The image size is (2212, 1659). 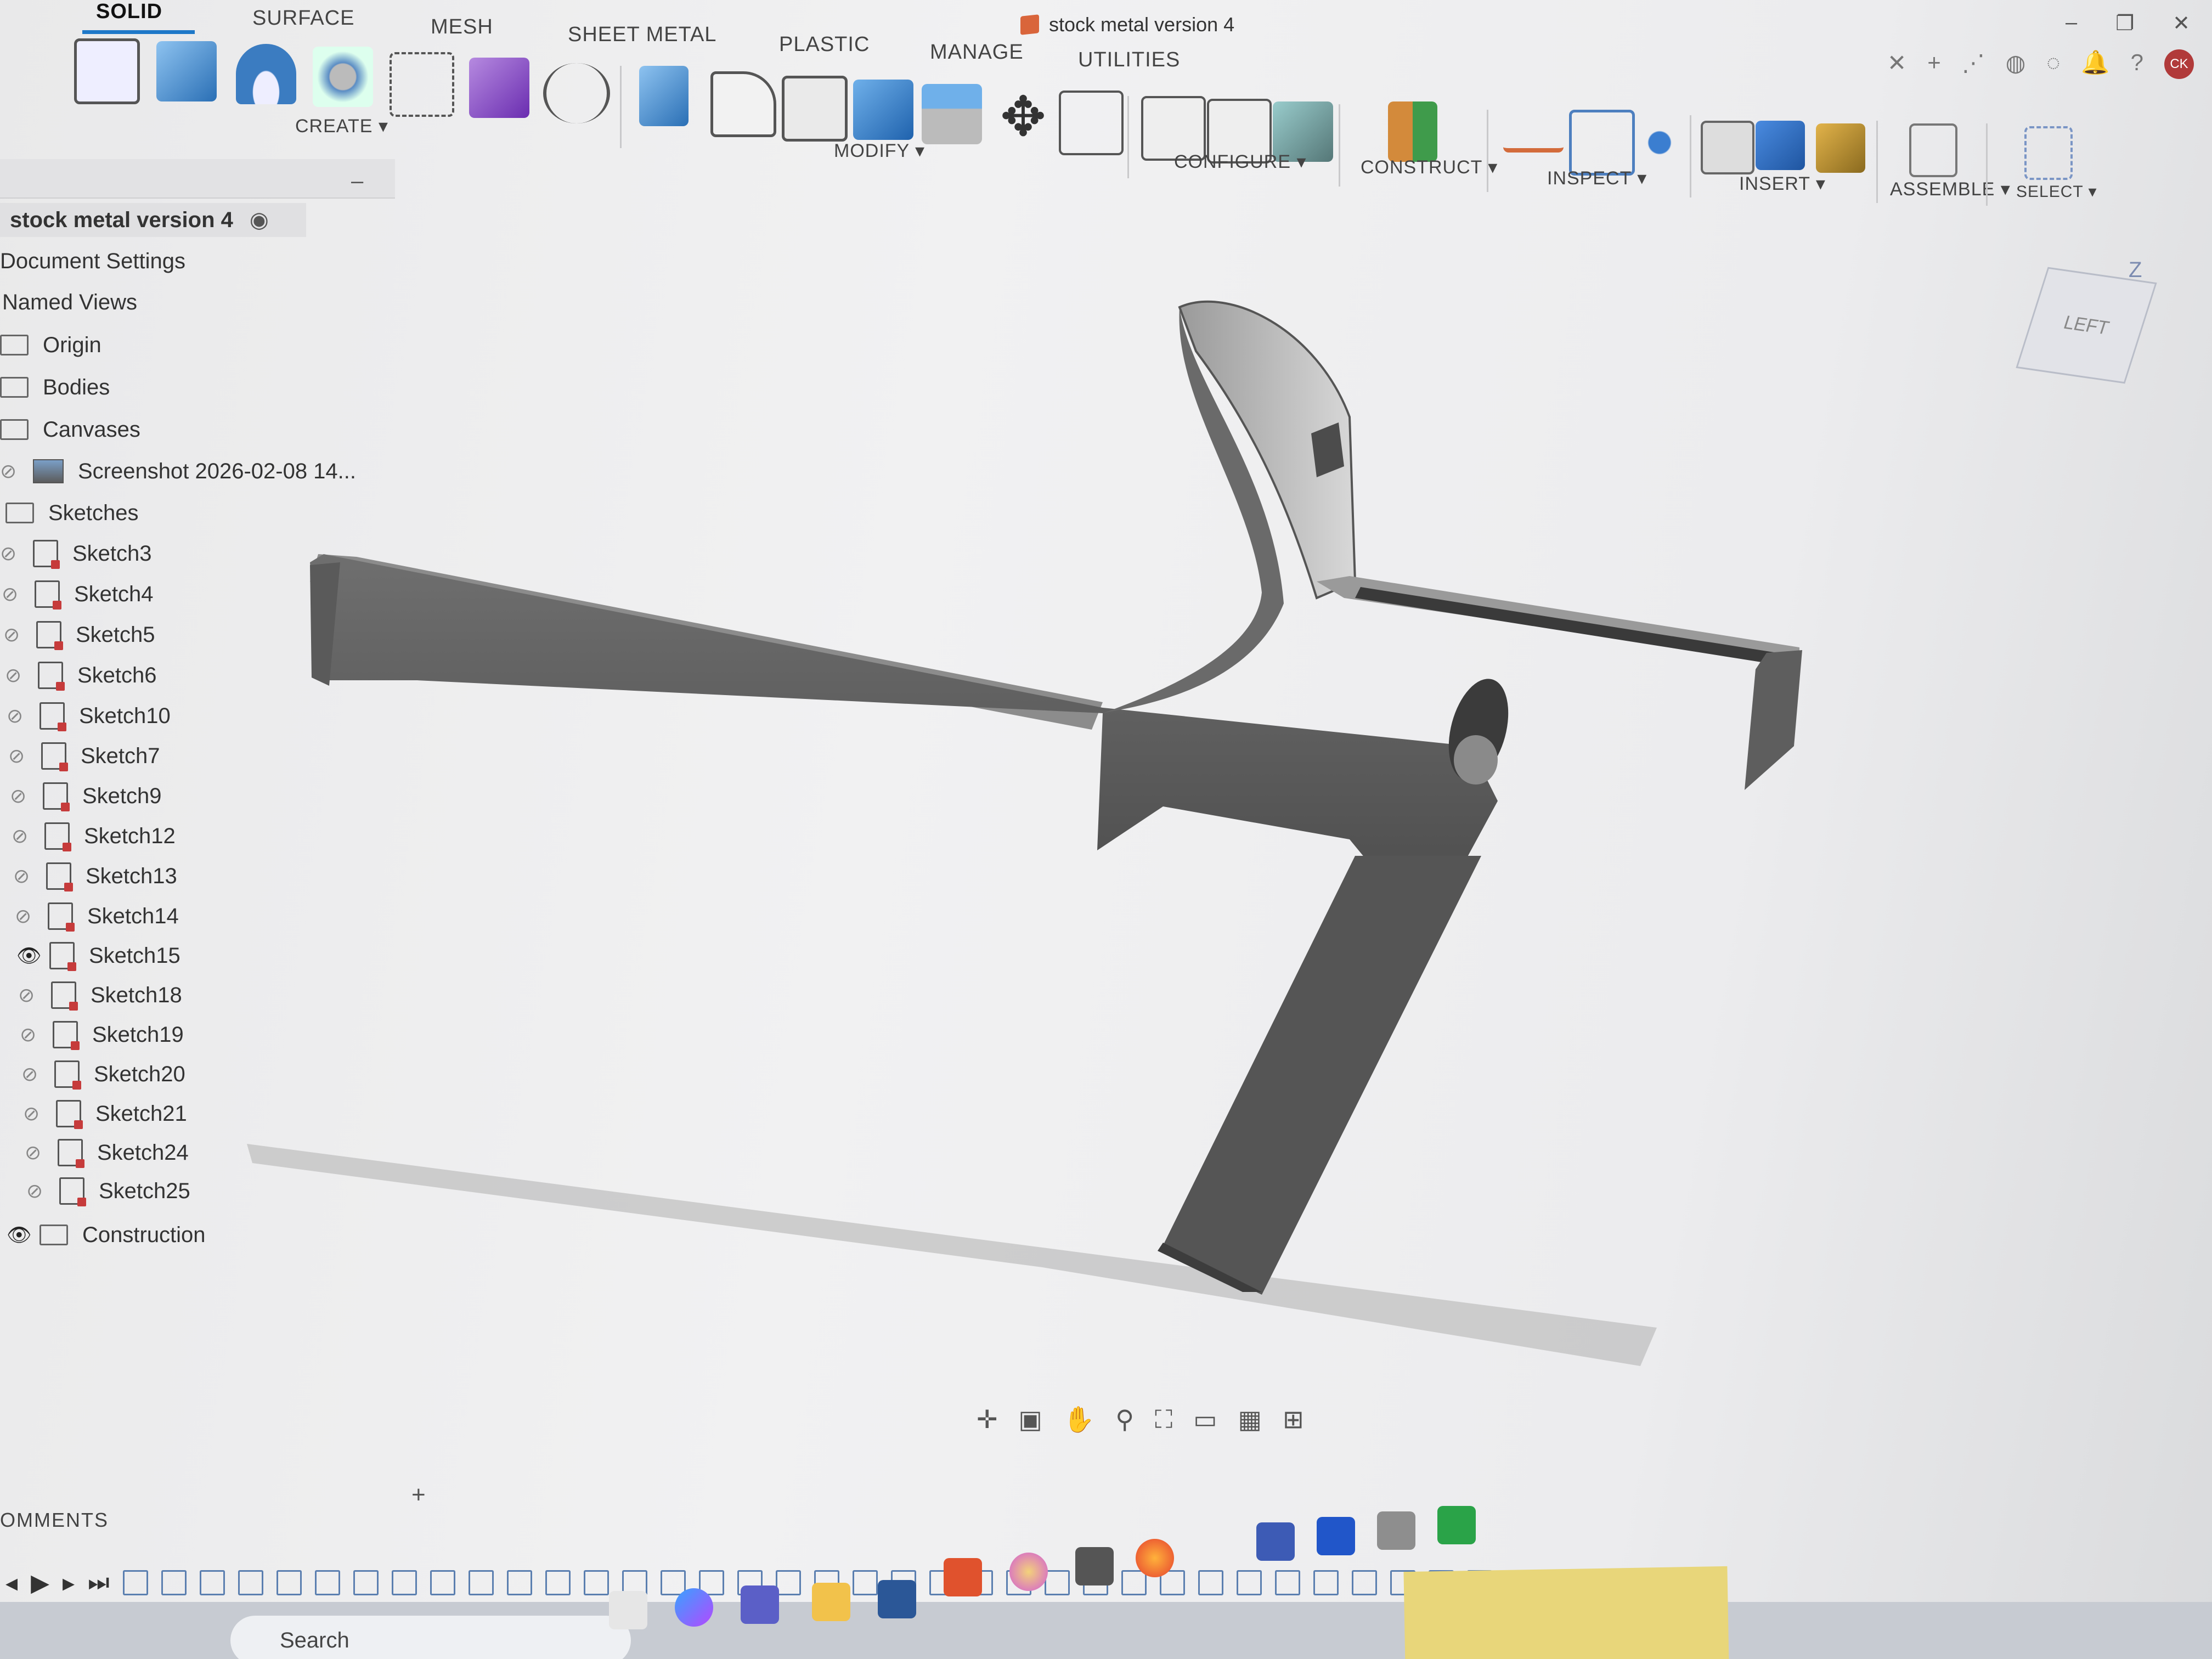 What do you see at coordinates (55, 1520) in the screenshot?
I see `comments-panel-label: OMMENTS` at bounding box center [55, 1520].